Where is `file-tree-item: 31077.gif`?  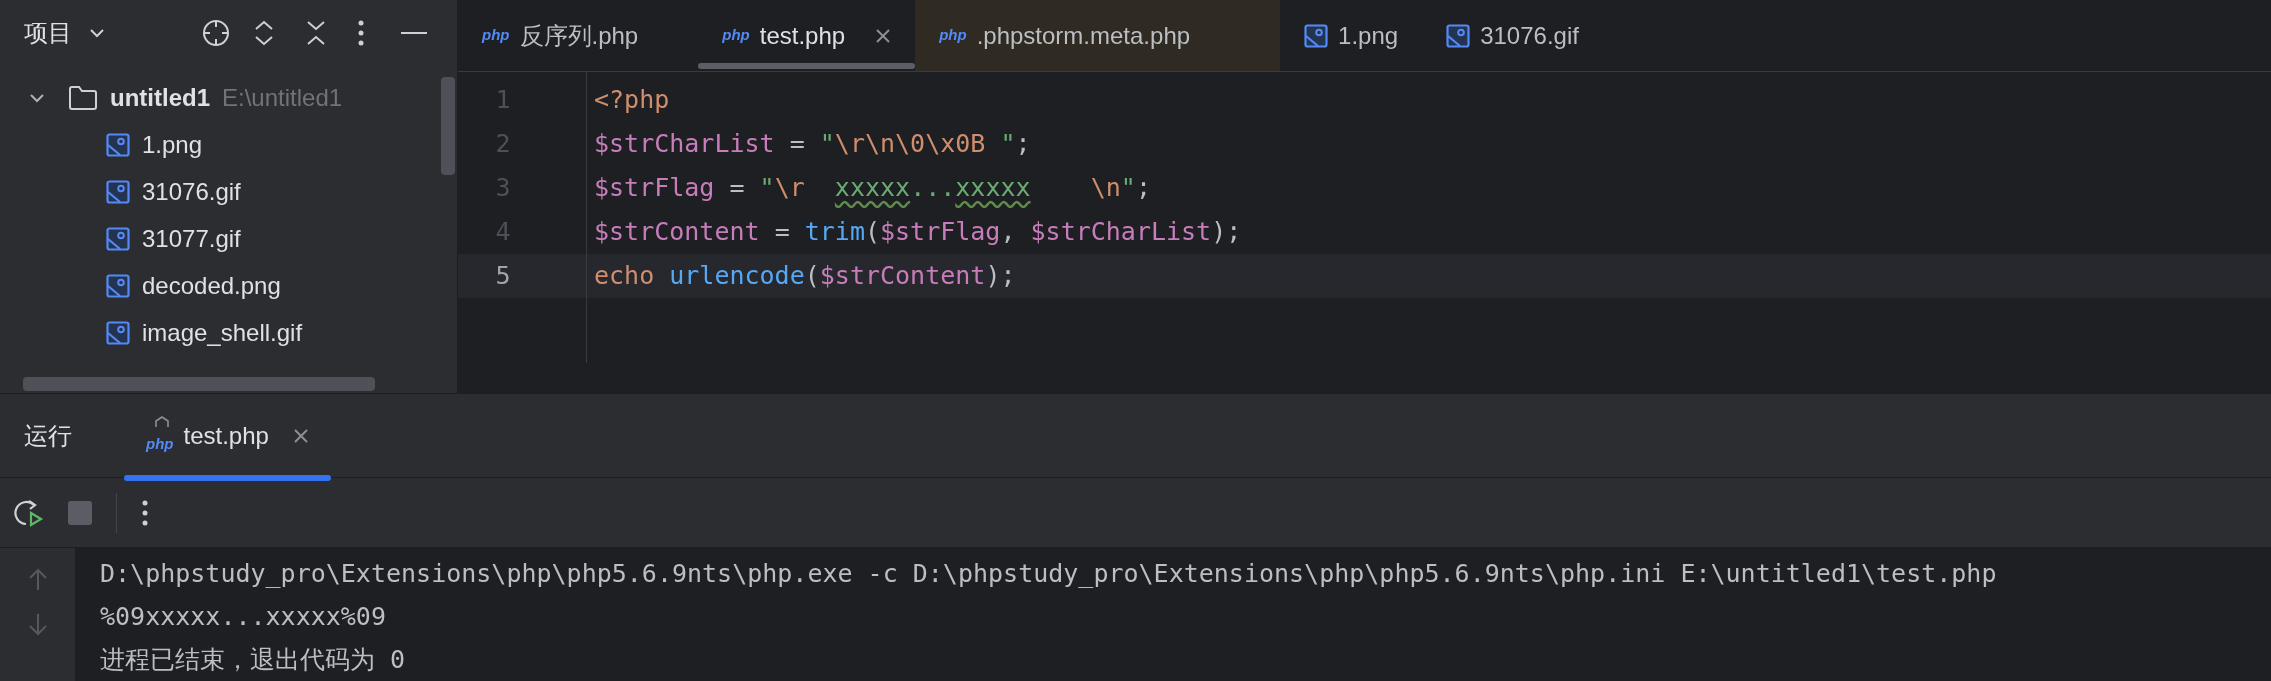 file-tree-item: 31077.gif is located at coordinates (228, 238).